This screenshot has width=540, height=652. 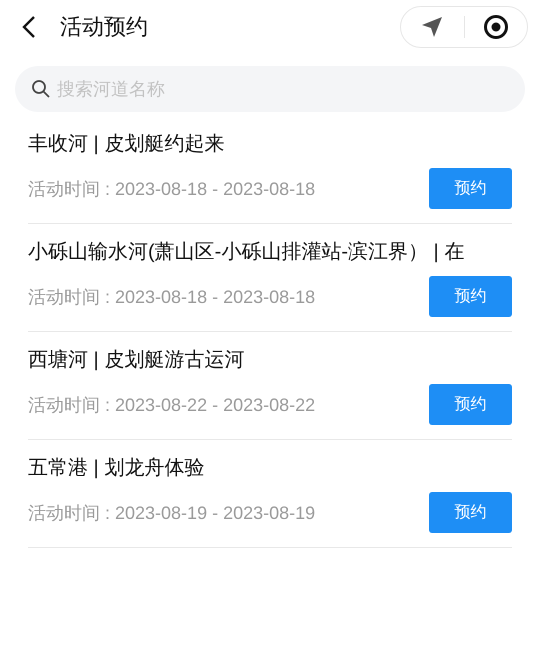 I want to click on activity-time: 活动时间 : 2023-08-19 - 2023-08-19, so click(x=172, y=513).